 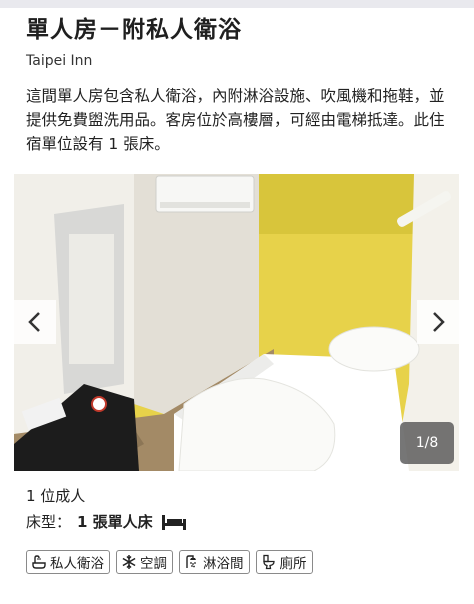 What do you see at coordinates (59, 61) in the screenshot?
I see `hotel-name: Taipei Inn` at bounding box center [59, 61].